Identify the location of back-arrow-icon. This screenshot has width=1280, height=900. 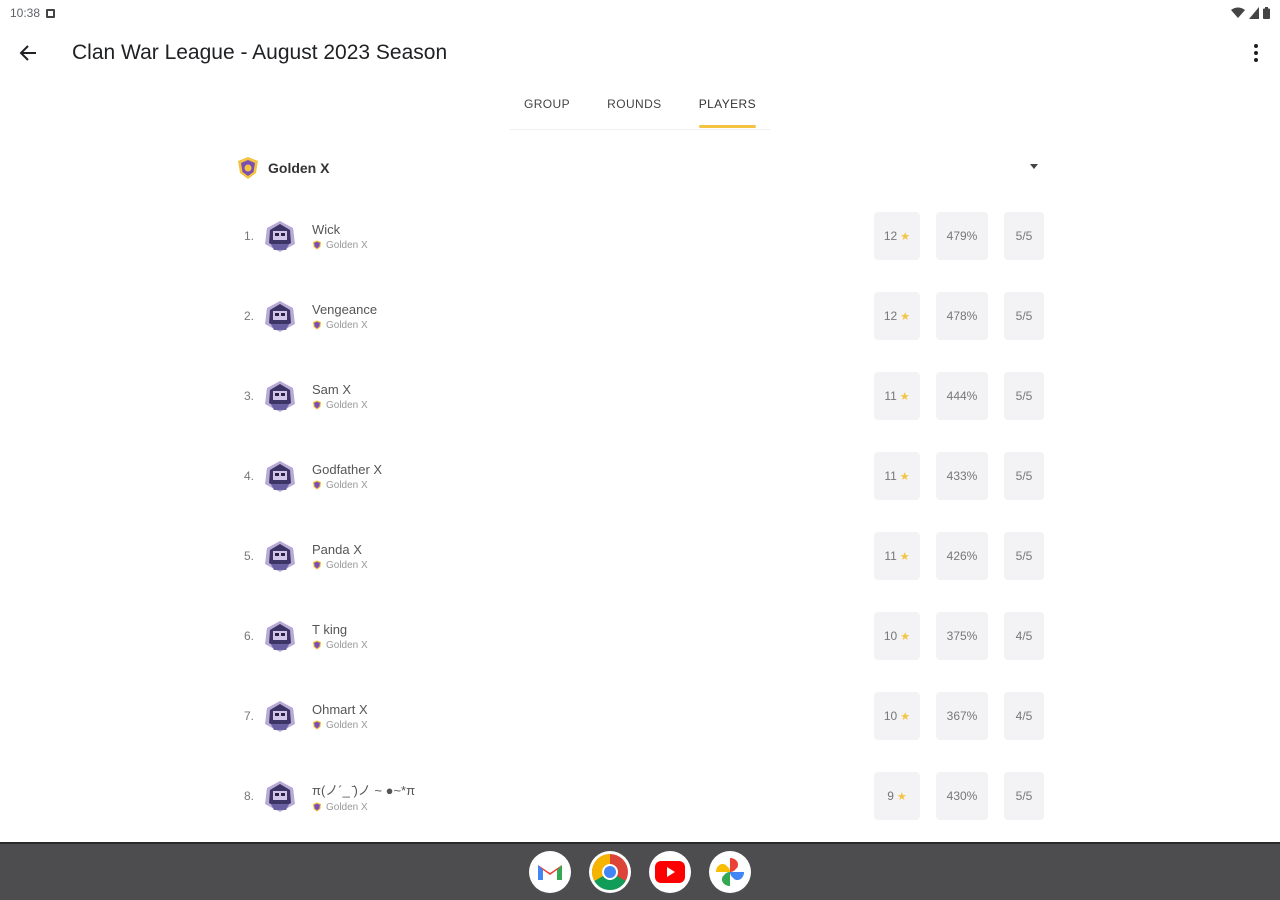
(27, 53).